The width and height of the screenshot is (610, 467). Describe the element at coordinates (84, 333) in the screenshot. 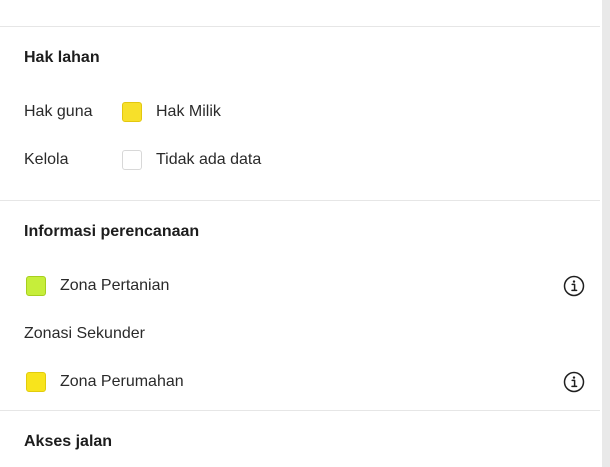

I see `secondary-zoning-heading: Zonasi Sekunder` at that location.